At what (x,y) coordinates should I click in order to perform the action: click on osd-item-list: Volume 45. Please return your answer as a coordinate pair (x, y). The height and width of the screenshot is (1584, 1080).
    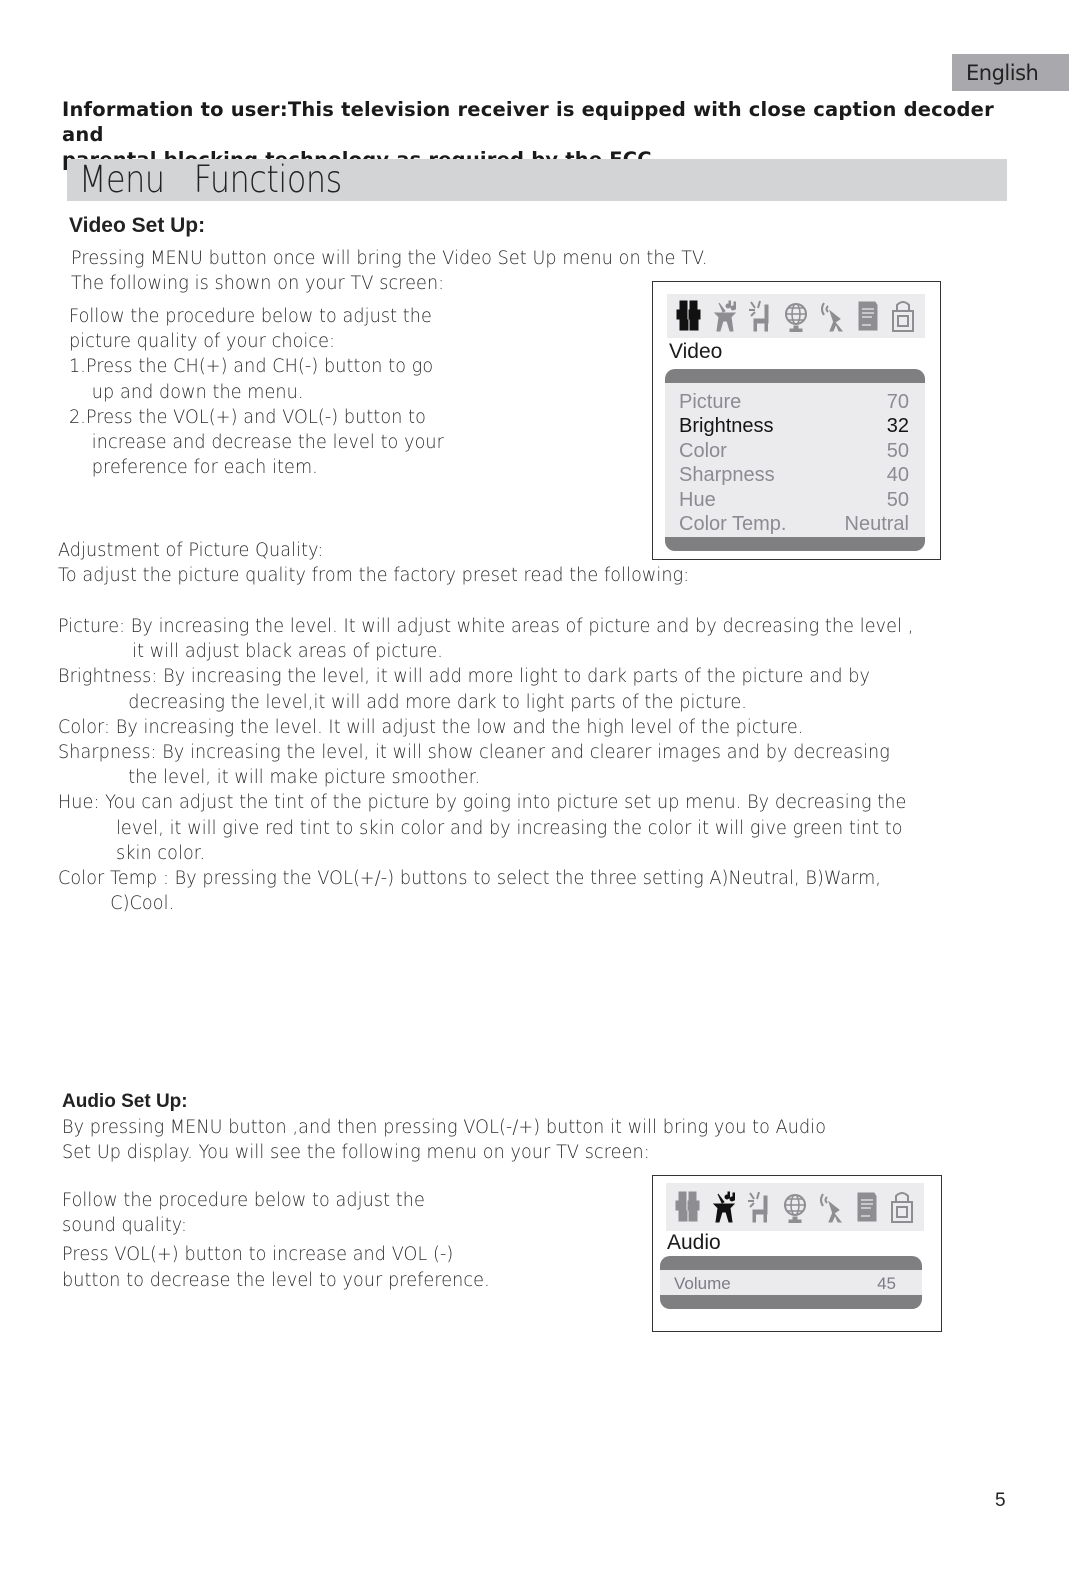
    Looking at the image, I should click on (791, 1282).